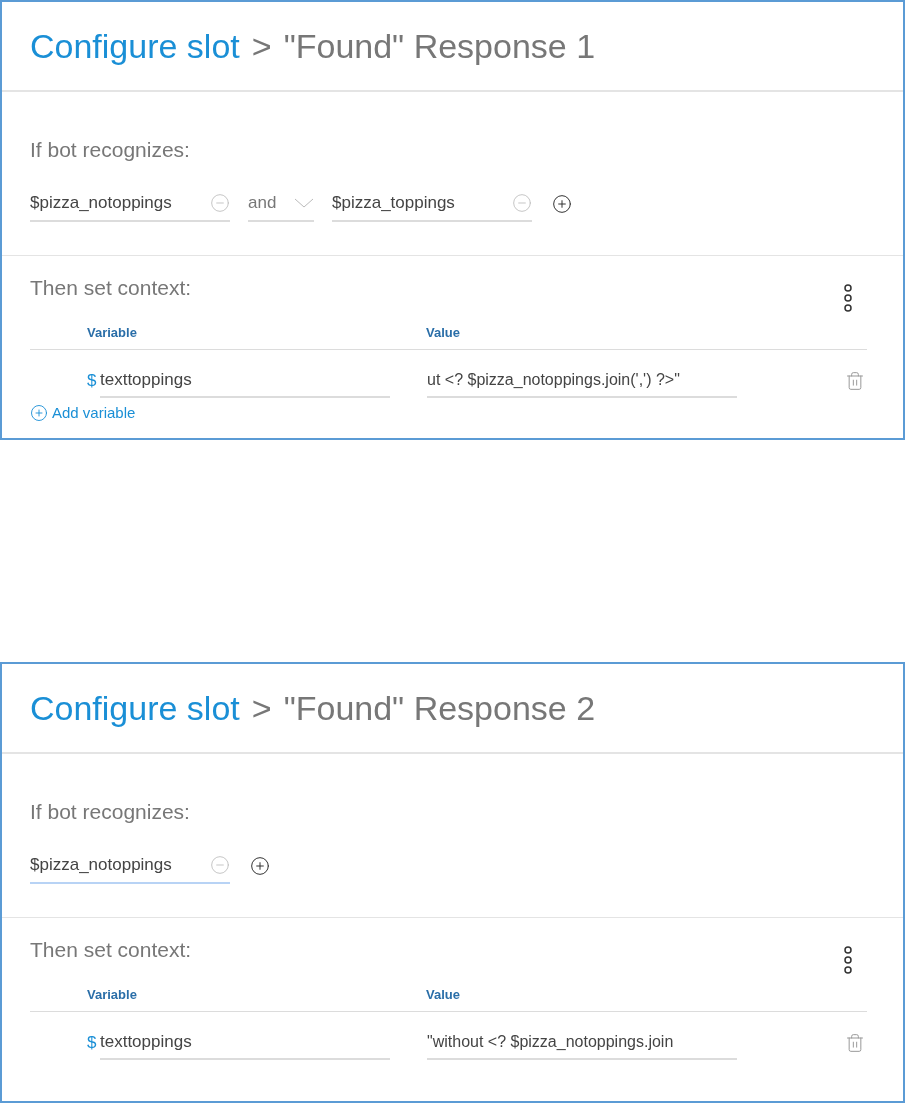 The height and width of the screenshot is (1103, 905). What do you see at coordinates (281, 203) in the screenshot?
I see `operator-dropdown: and` at bounding box center [281, 203].